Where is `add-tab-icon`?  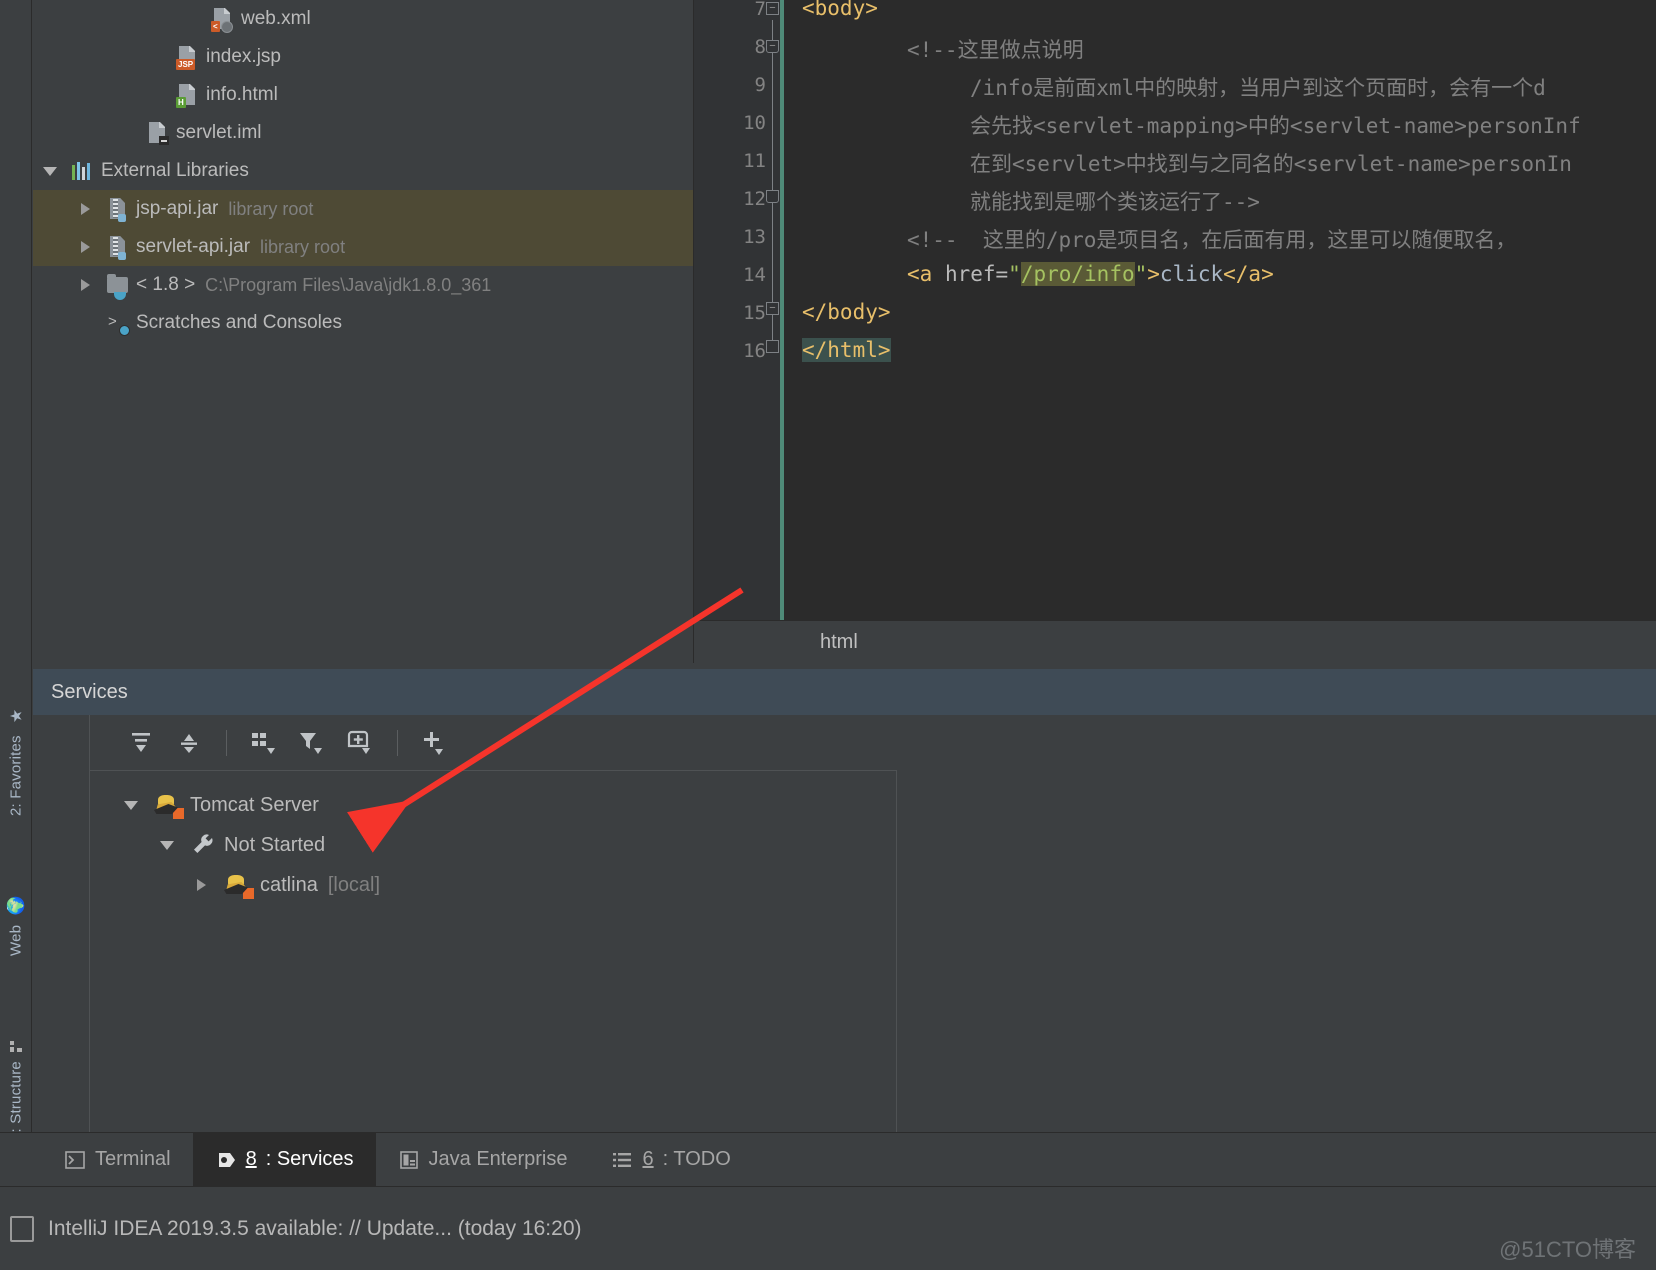
add-tab-icon is located at coordinates (360, 743).